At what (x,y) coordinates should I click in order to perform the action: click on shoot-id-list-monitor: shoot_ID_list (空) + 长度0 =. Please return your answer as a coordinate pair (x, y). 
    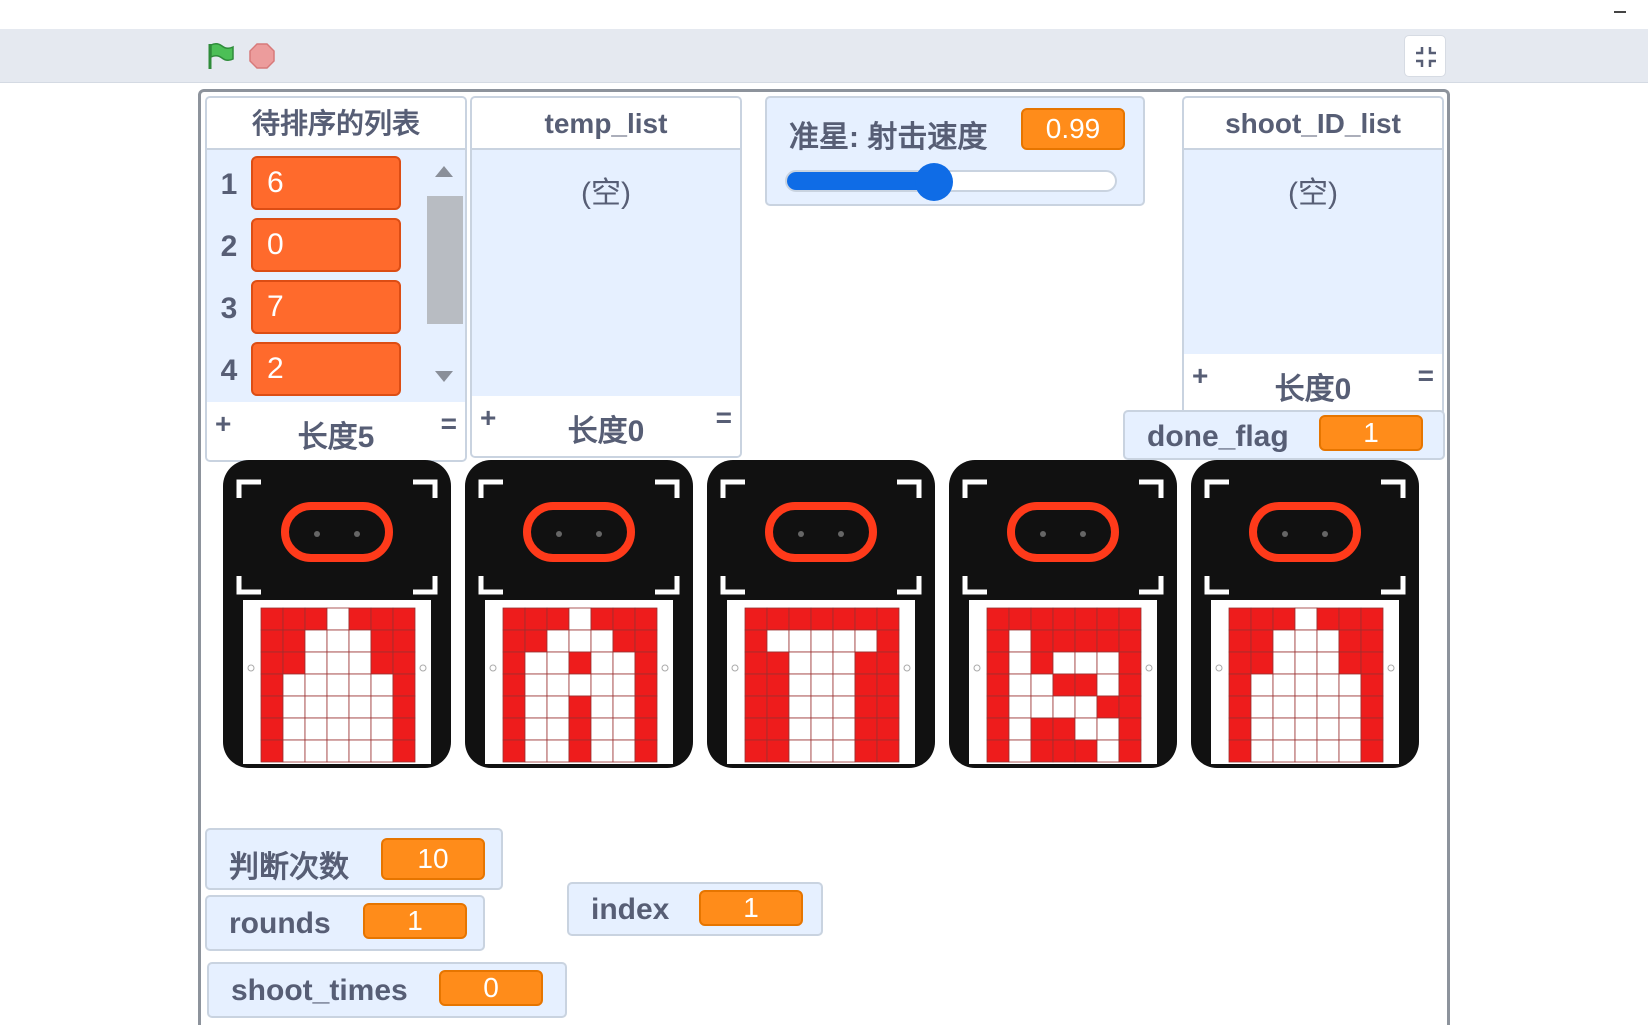
    Looking at the image, I should click on (1313, 256).